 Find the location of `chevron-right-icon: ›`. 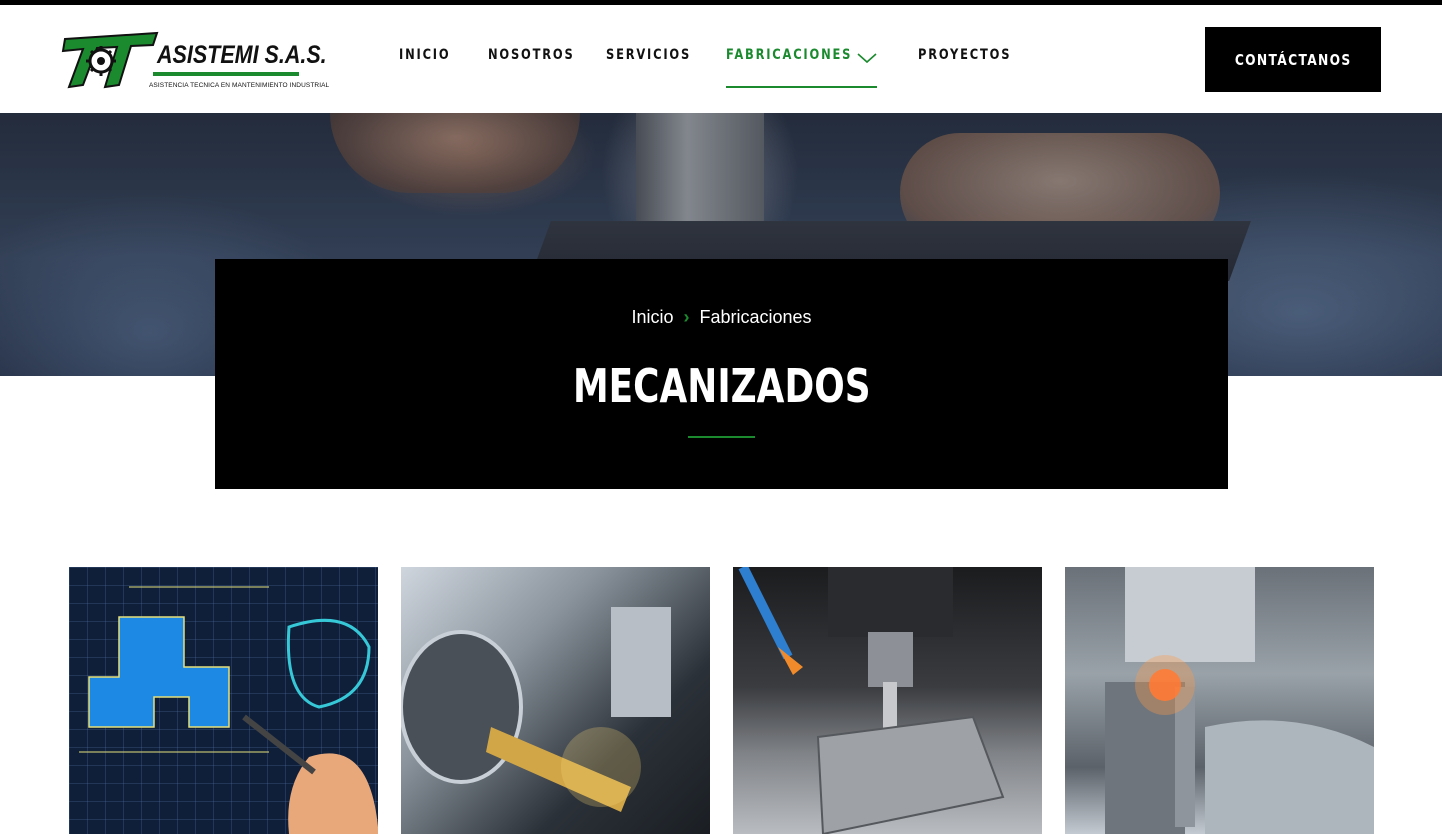

chevron-right-icon: › is located at coordinates (686, 317).